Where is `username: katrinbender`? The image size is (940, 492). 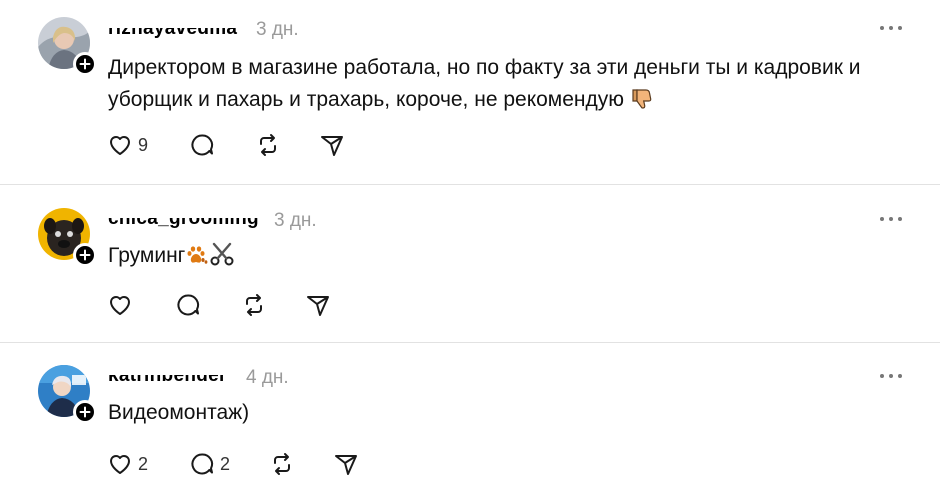 username: katrinbender is located at coordinates (167, 376).